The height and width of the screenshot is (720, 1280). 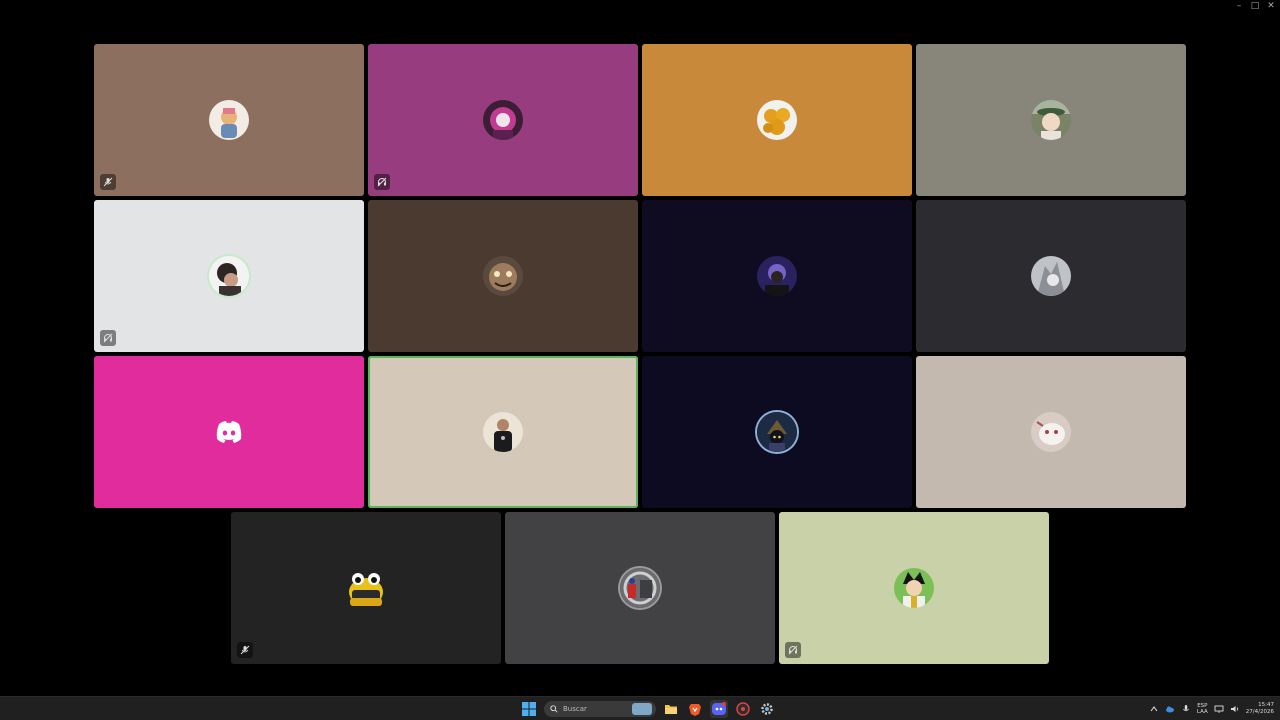 I want to click on discord-taskbar-button, so click(x=719, y=709).